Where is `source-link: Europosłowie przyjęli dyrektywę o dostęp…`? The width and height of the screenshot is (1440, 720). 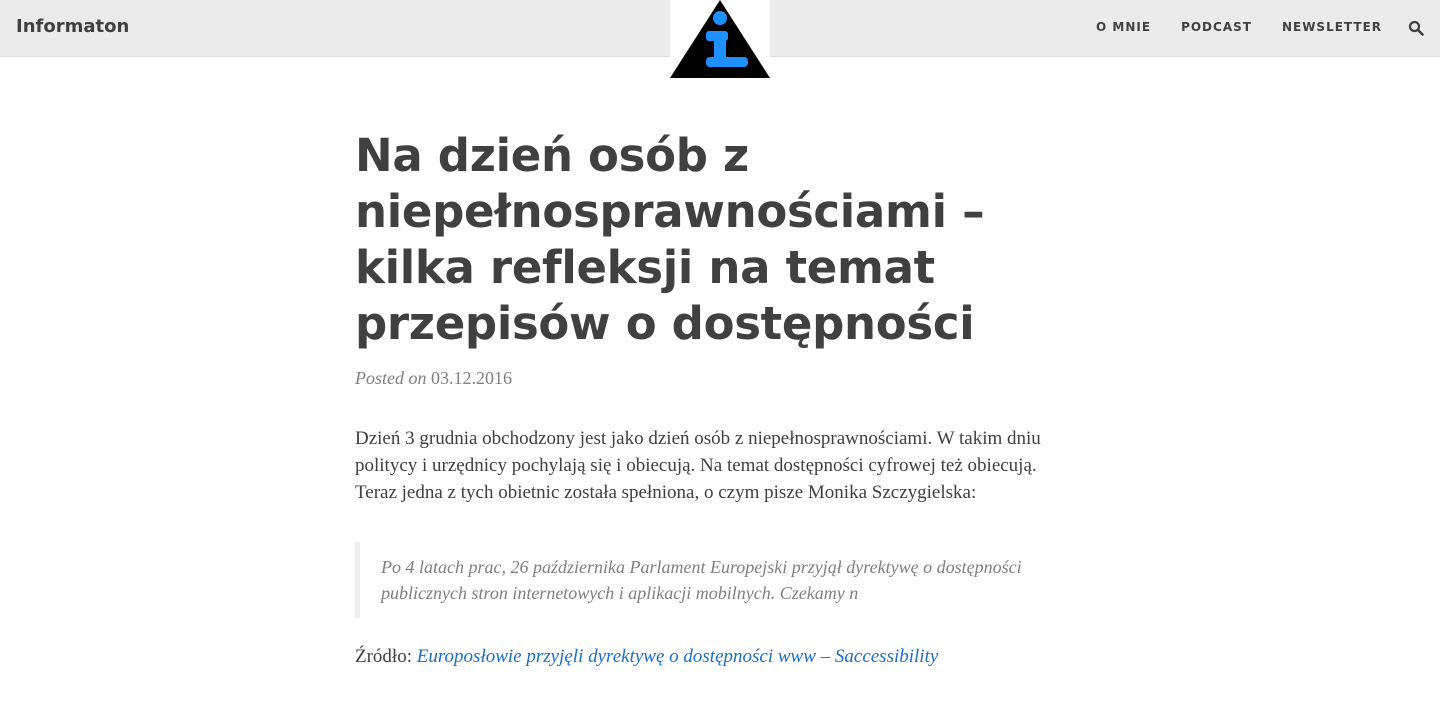
source-link: Europosłowie przyjęli dyrektywę o dostęp… is located at coordinates (678, 656).